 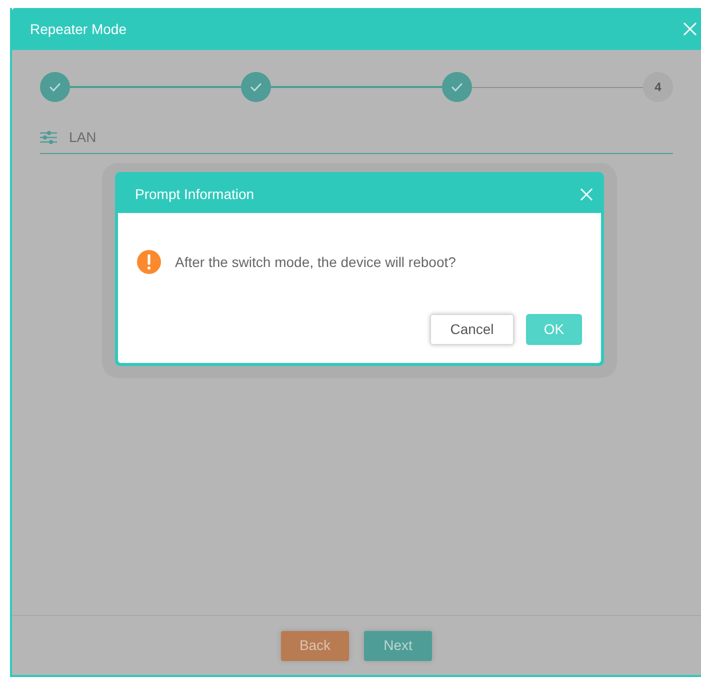 What do you see at coordinates (658, 87) in the screenshot?
I see `step-number: 4` at bounding box center [658, 87].